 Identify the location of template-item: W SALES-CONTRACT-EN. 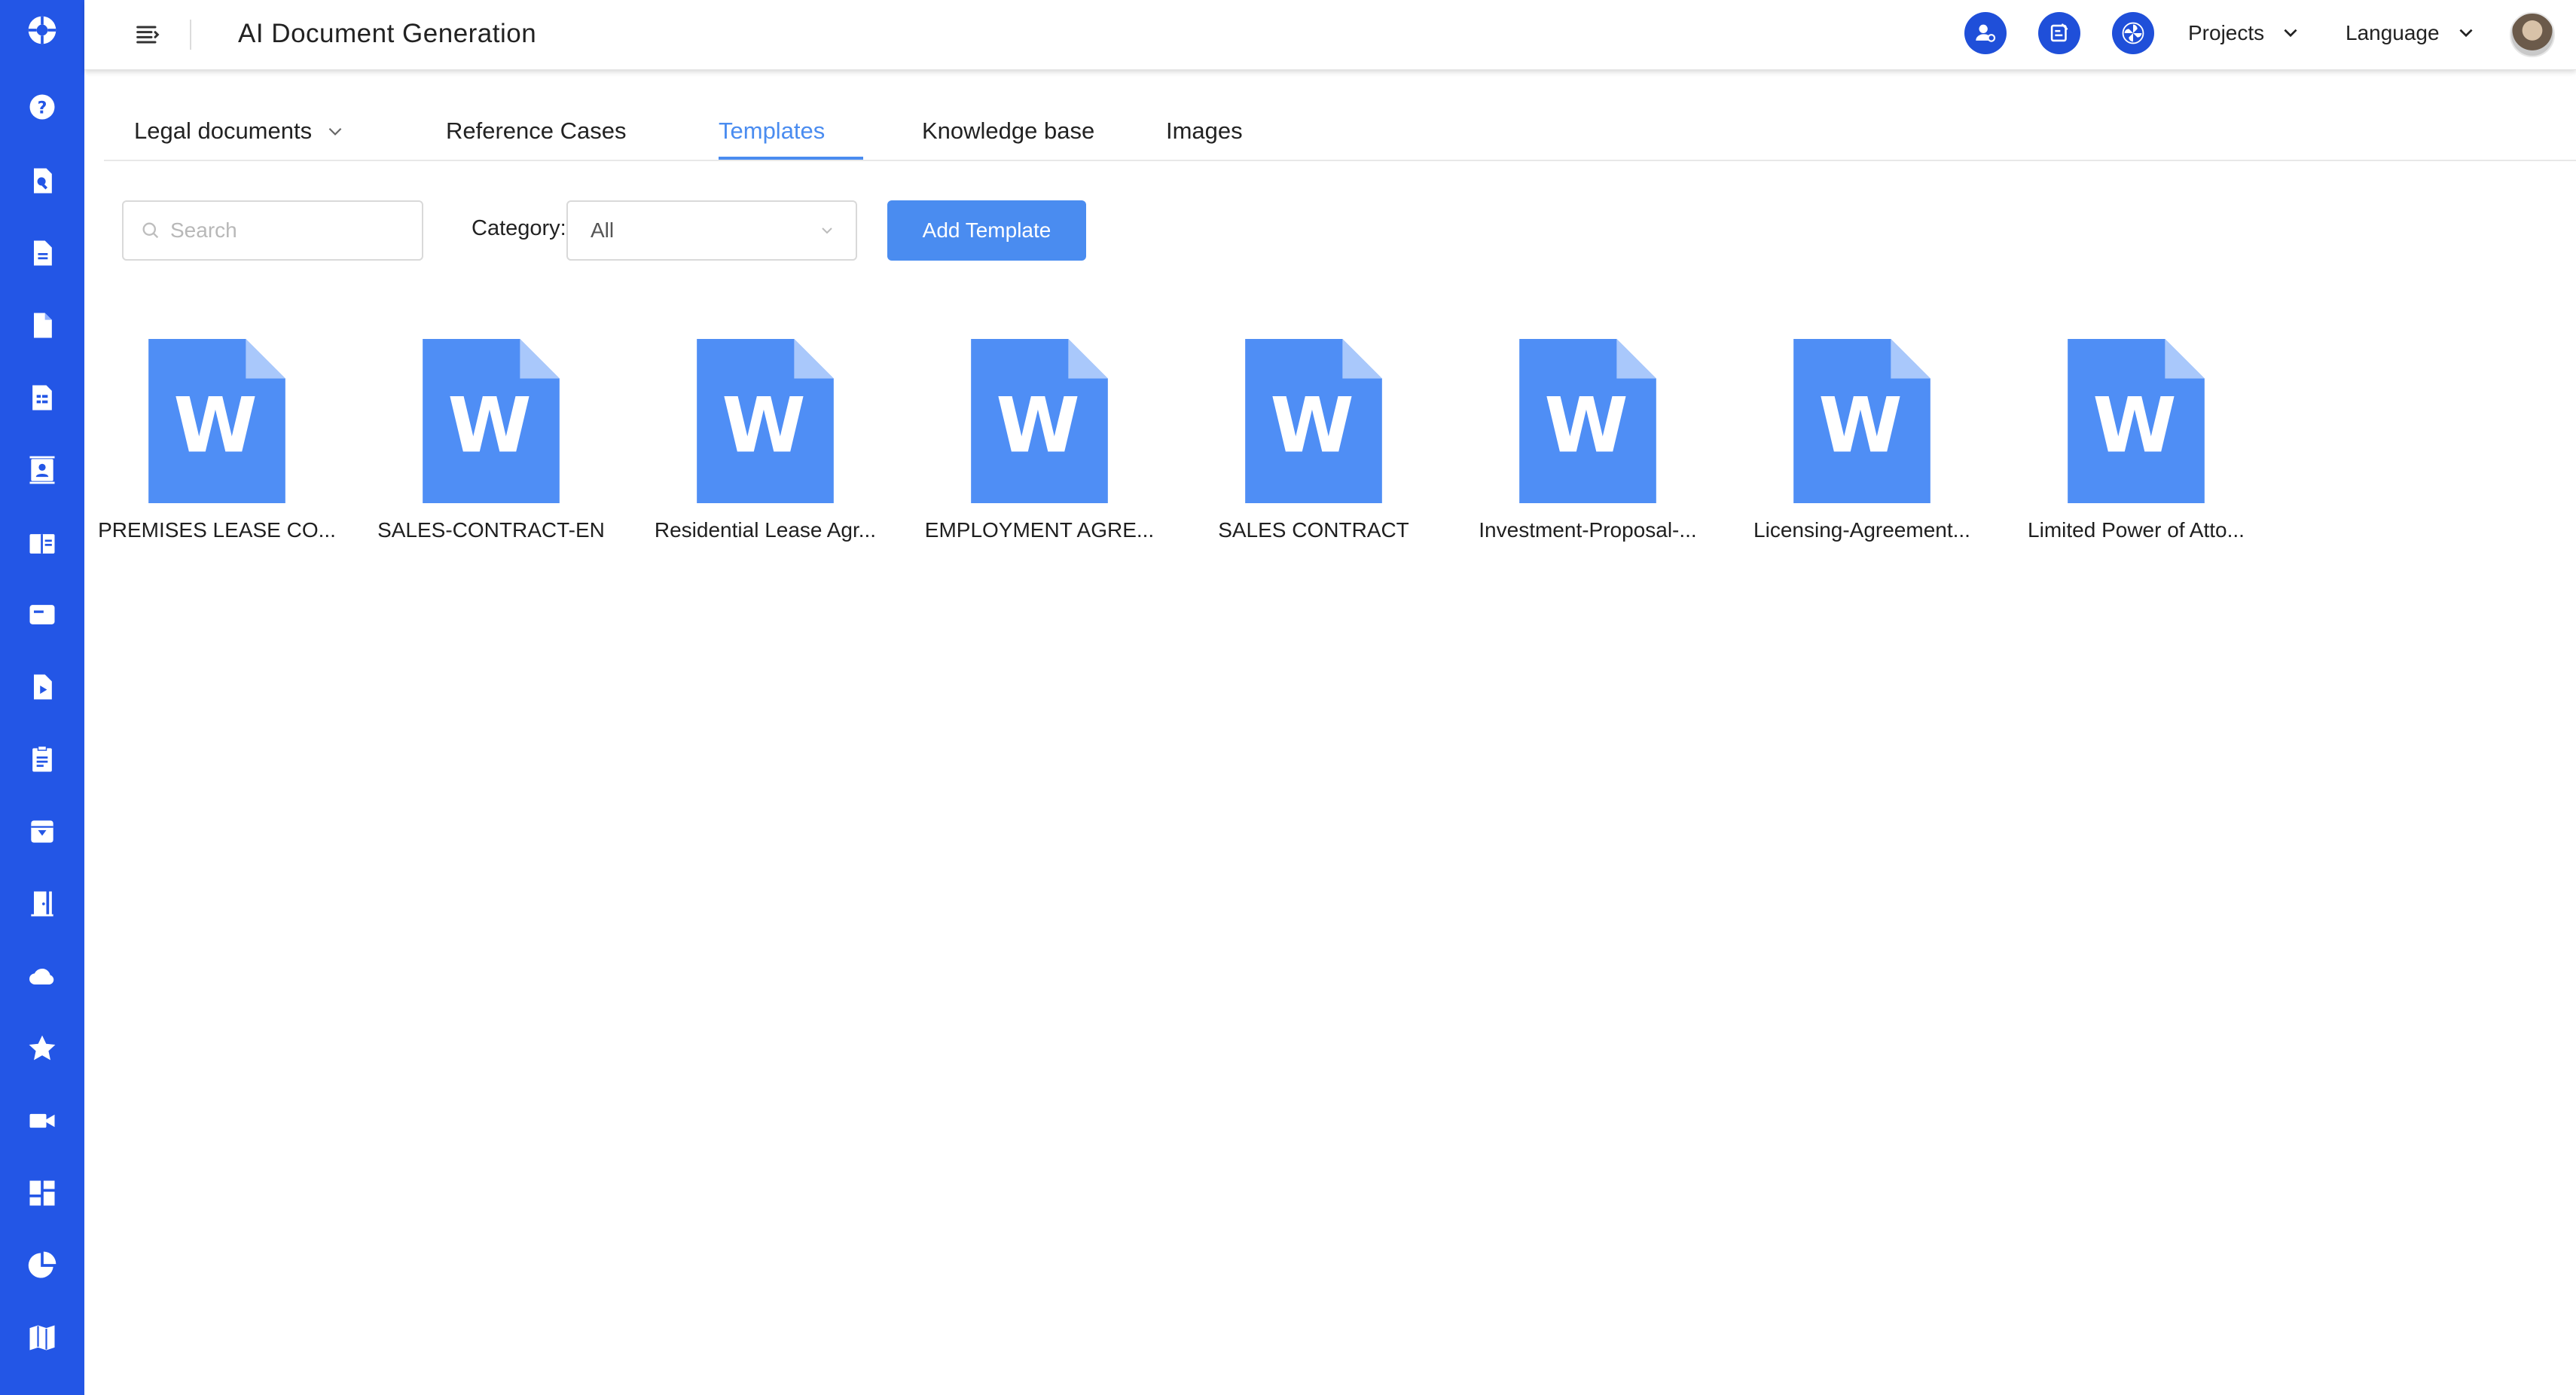
(491, 440).